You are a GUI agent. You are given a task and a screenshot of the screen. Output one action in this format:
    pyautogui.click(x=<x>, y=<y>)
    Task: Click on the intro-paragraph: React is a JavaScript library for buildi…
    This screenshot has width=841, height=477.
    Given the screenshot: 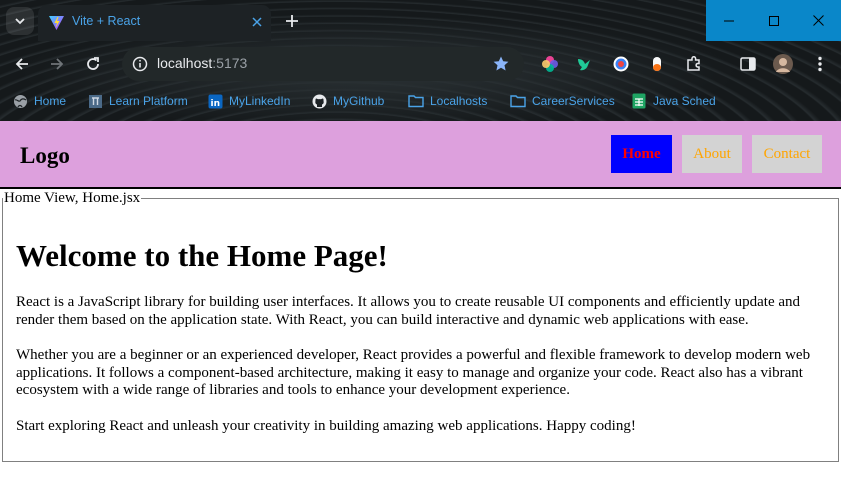 What is the action you would take?
    pyautogui.click(x=408, y=311)
    